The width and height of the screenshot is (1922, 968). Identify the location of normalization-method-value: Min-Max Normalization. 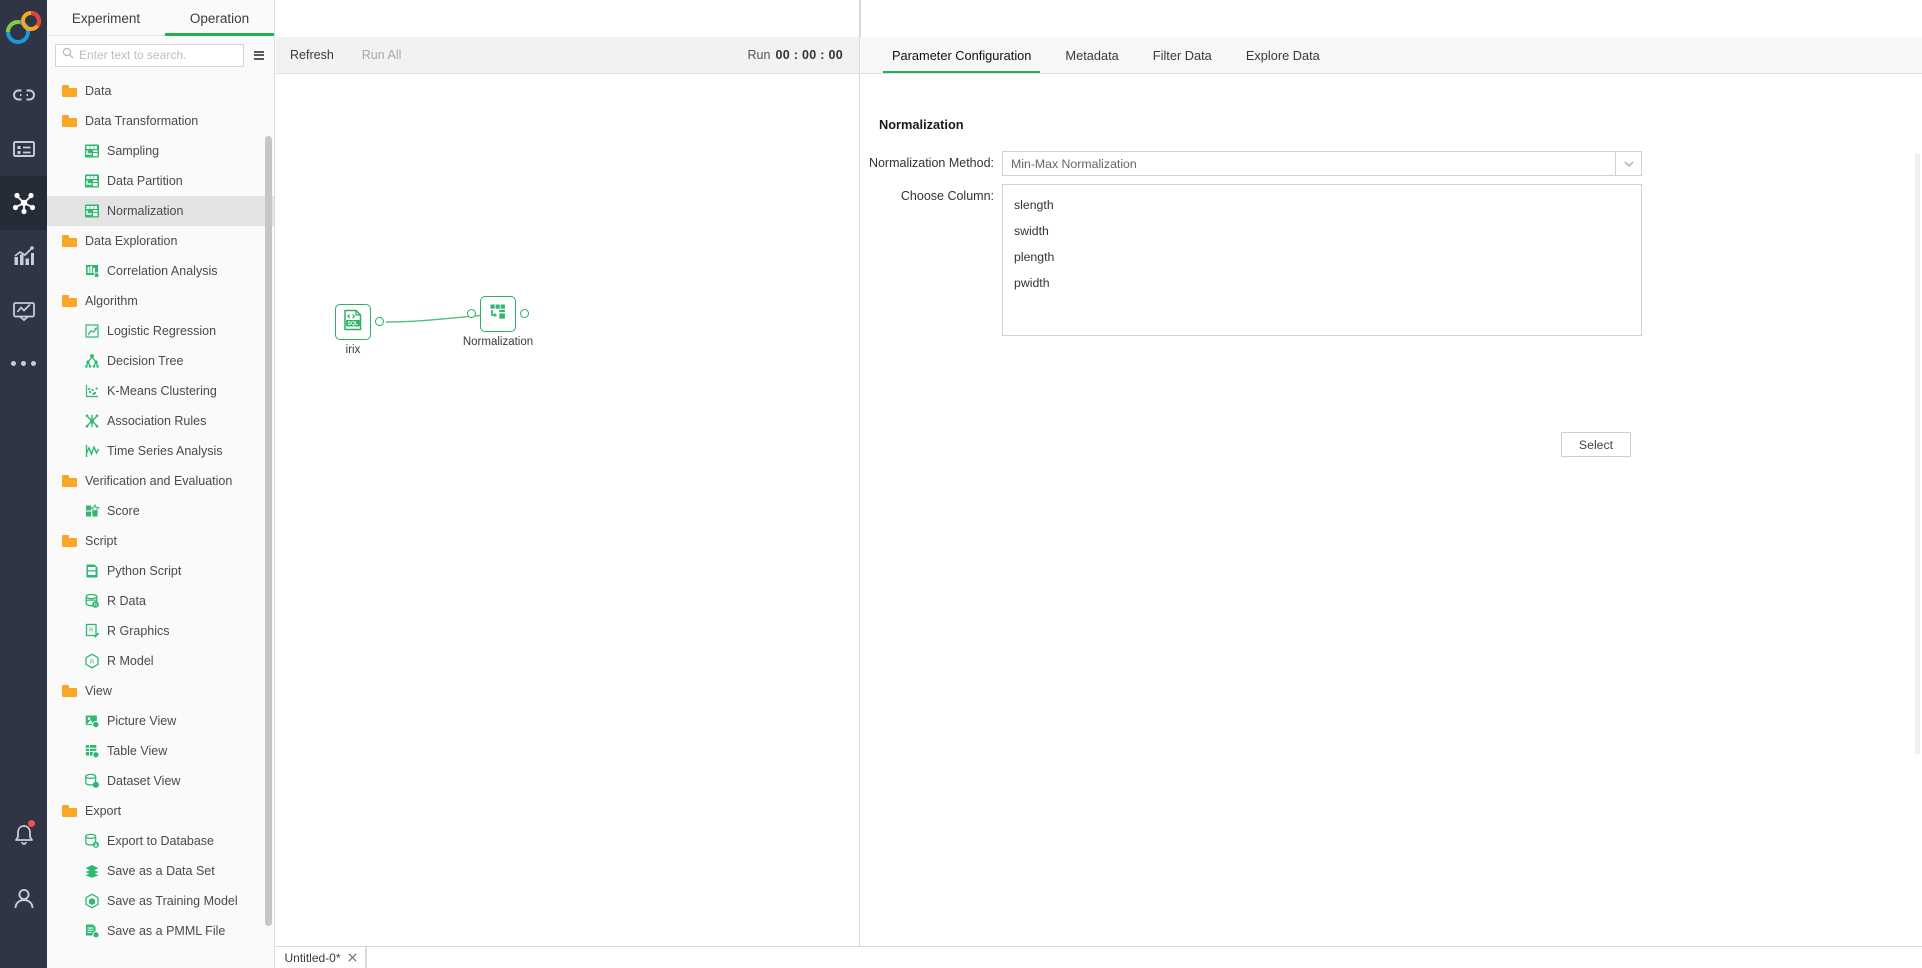
(1074, 163).